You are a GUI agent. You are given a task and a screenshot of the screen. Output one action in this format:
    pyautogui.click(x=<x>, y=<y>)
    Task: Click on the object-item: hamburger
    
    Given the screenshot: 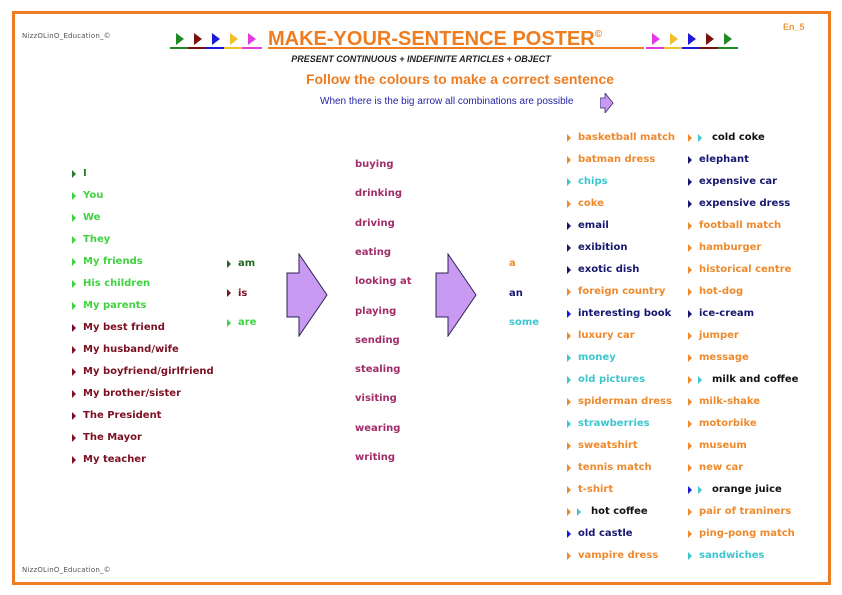 What is the action you would take?
    pyautogui.click(x=724, y=247)
    